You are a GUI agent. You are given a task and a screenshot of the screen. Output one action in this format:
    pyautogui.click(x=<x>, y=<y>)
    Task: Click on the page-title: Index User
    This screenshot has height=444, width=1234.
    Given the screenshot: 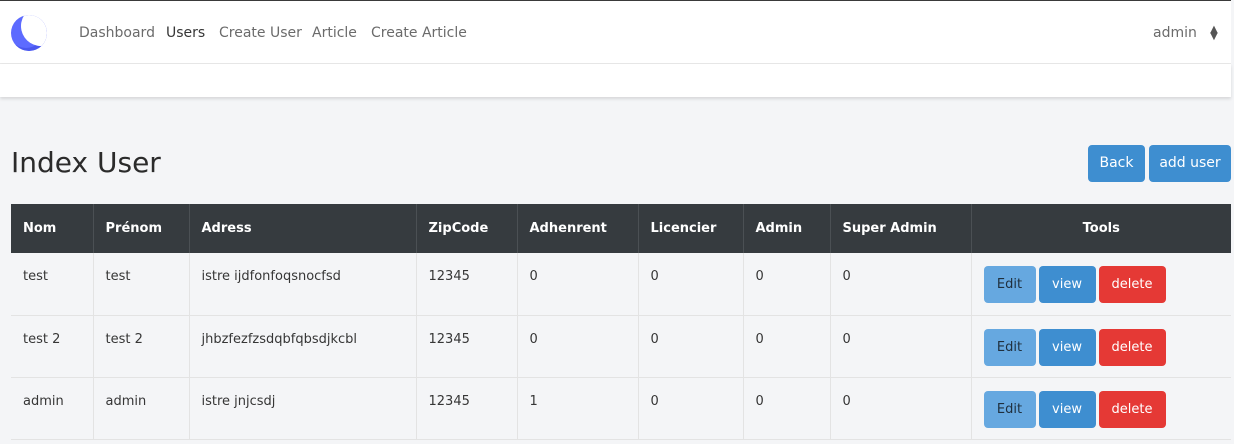 What is the action you would take?
    pyautogui.click(x=86, y=162)
    